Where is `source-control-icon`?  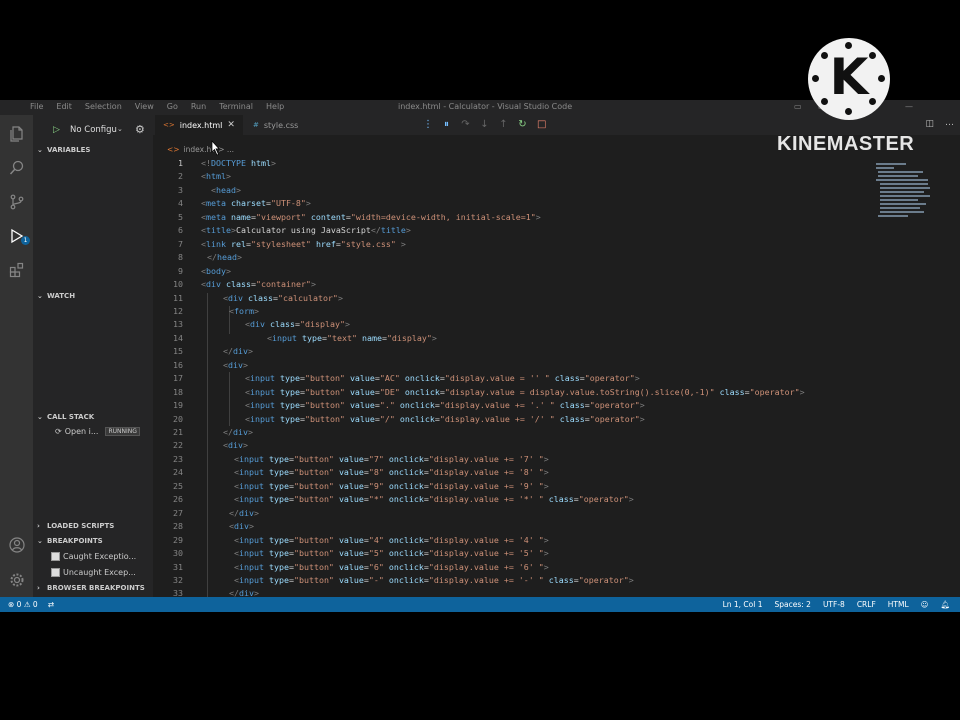 source-control-icon is located at coordinates (17, 202).